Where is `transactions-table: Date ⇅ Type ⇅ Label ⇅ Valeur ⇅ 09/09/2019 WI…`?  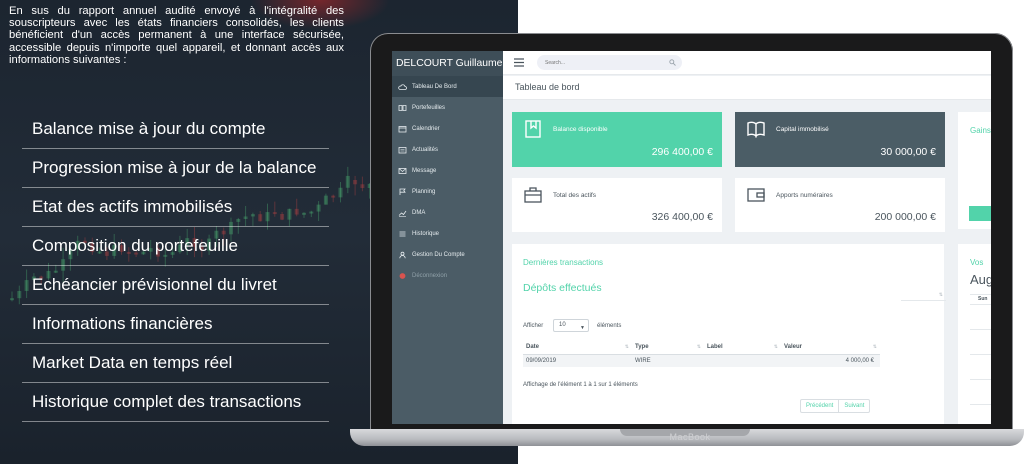
transactions-table: Date ⇅ Type ⇅ Label ⇅ Valeur ⇅ 09/09/2019 WI… is located at coordinates (701, 354).